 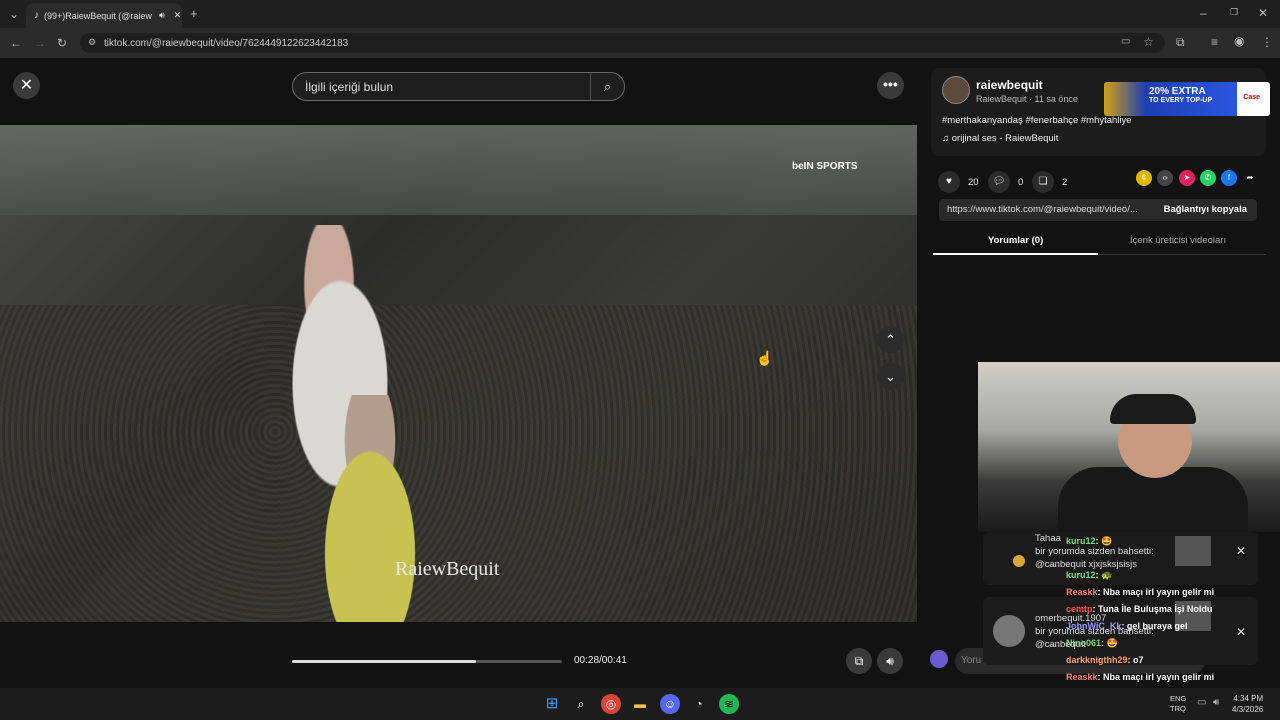 I want to click on video-watermark: RaiewBequit, so click(x=447, y=569).